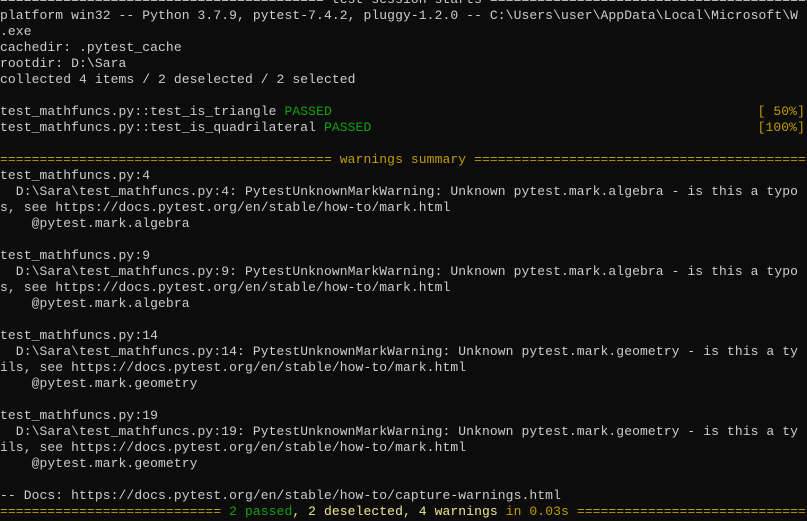  I want to click on terminal-text: in 0.03s, so click(537, 511).